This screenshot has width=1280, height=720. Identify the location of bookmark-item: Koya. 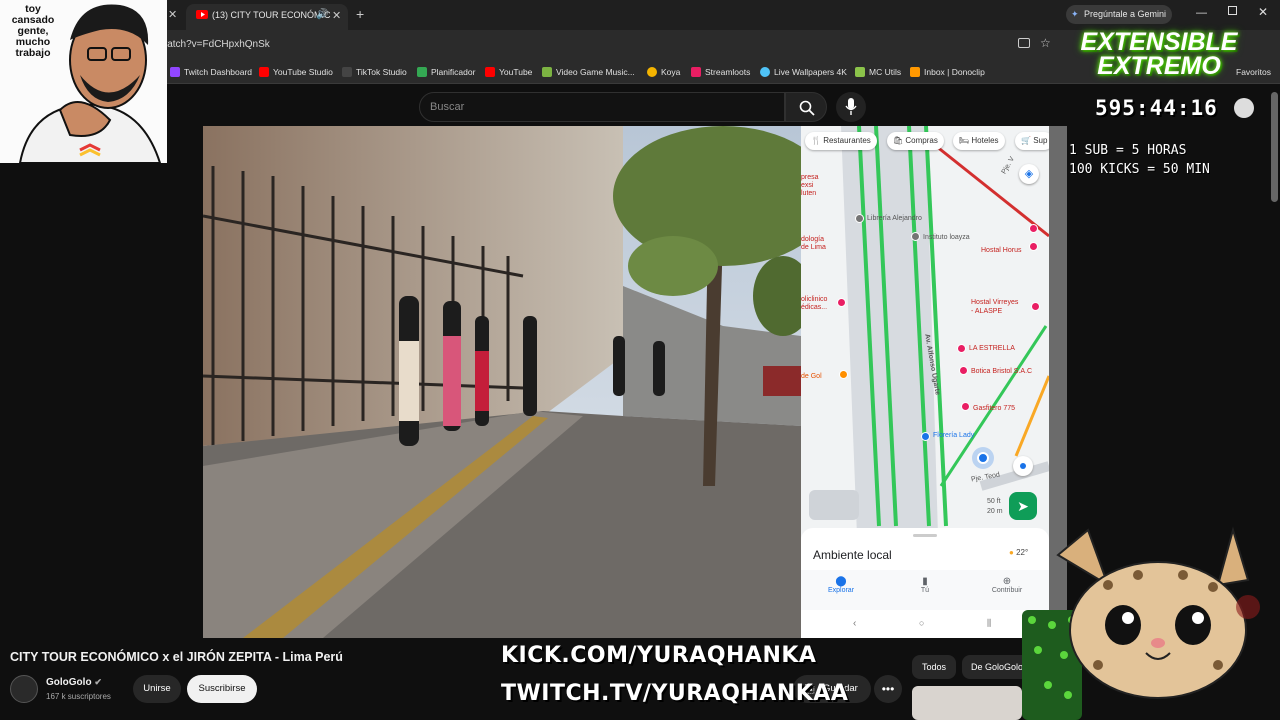
(663, 72).